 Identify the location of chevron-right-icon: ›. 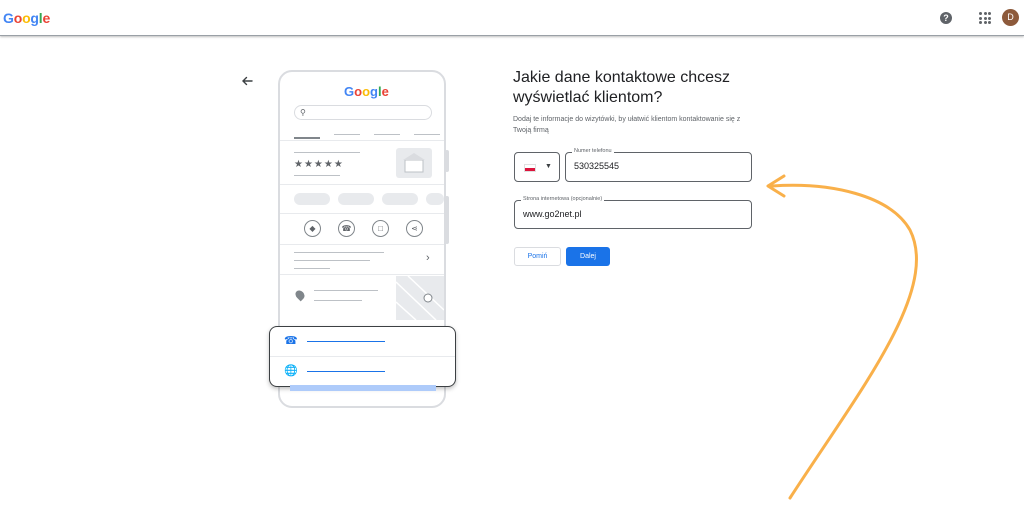
(428, 258).